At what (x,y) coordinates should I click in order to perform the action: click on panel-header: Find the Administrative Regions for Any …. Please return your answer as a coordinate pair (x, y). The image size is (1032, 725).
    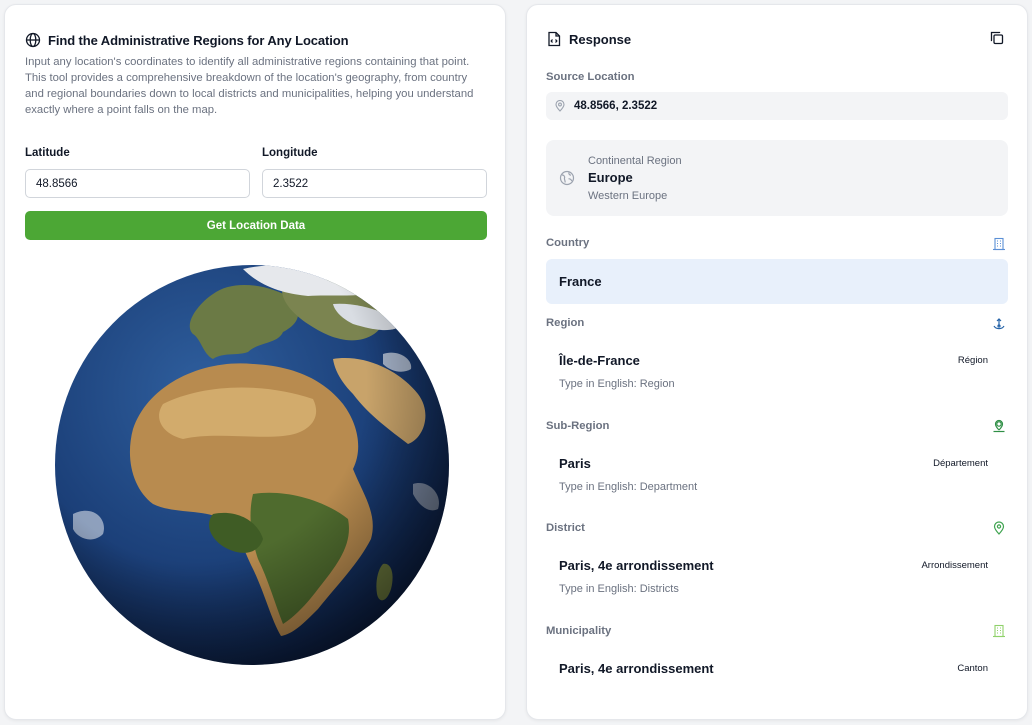
    Looking at the image, I should click on (187, 40).